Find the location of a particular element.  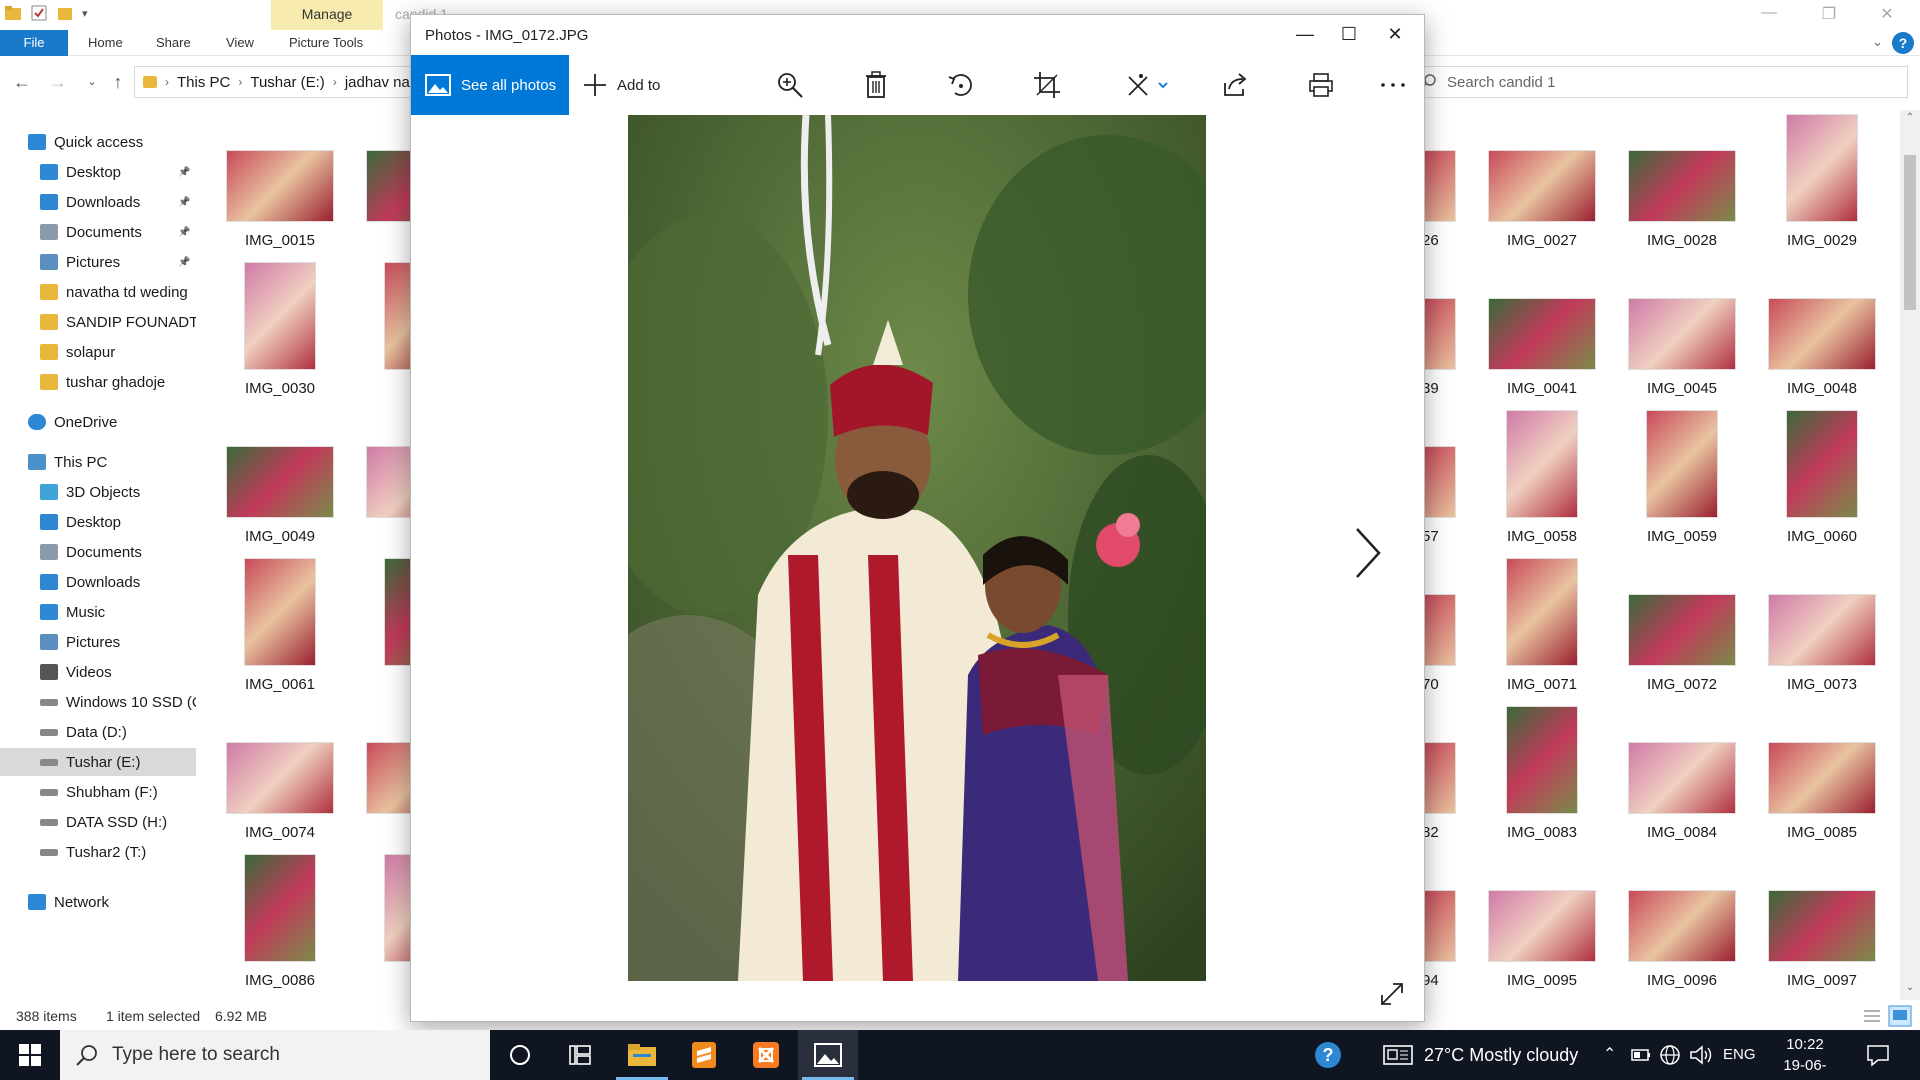

taskbar-search-input: Type here to search is located at coordinates (275, 1055).